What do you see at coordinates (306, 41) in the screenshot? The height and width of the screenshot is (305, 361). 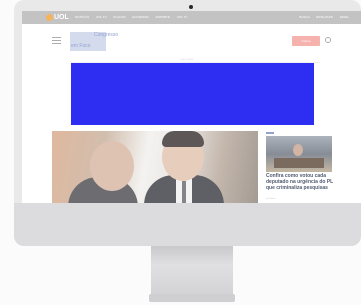 I see `subscribe-button: Assine` at bounding box center [306, 41].